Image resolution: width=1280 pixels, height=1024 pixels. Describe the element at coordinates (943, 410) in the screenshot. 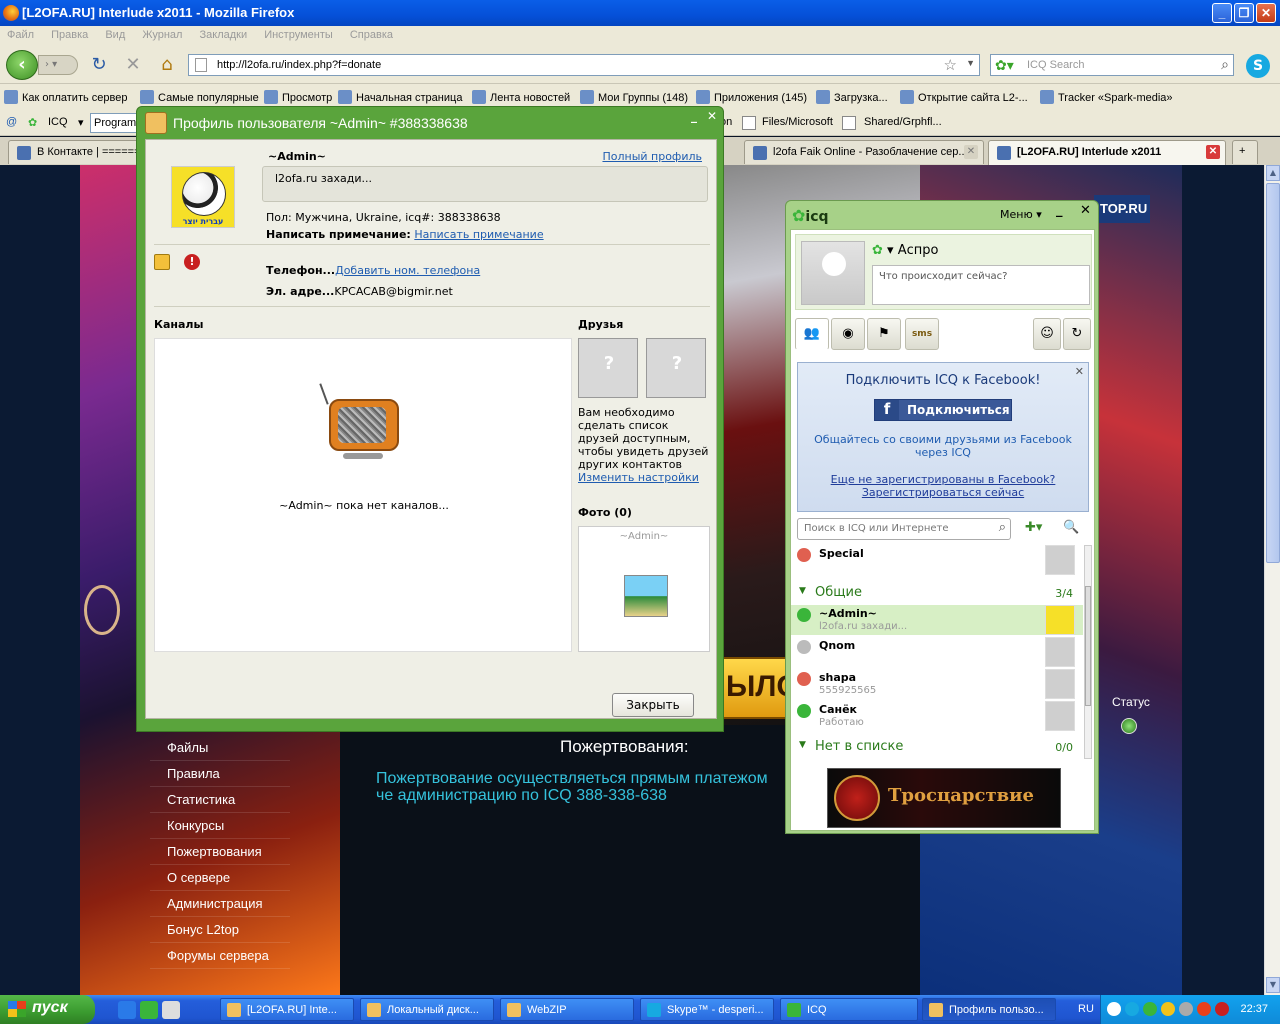

I see `facebook-connect-button: f Подключиться` at that location.